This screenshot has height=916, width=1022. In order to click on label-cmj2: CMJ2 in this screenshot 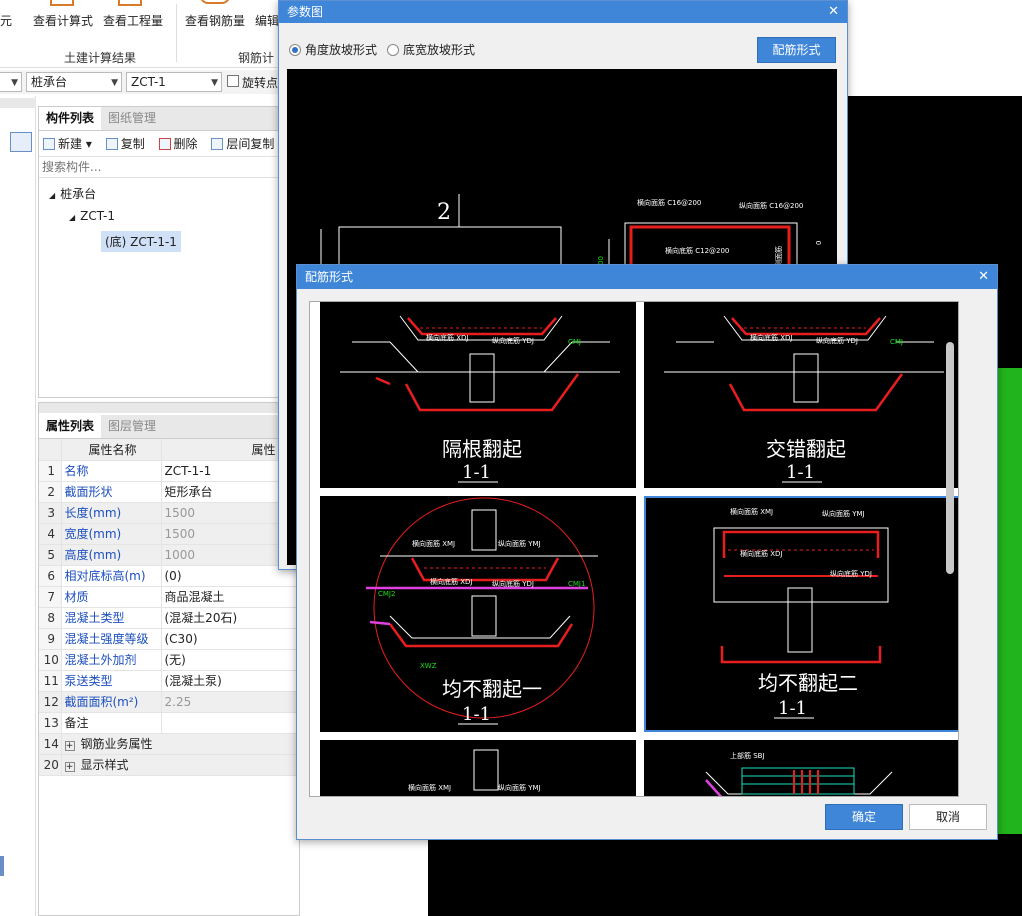, I will do `click(386, 594)`.